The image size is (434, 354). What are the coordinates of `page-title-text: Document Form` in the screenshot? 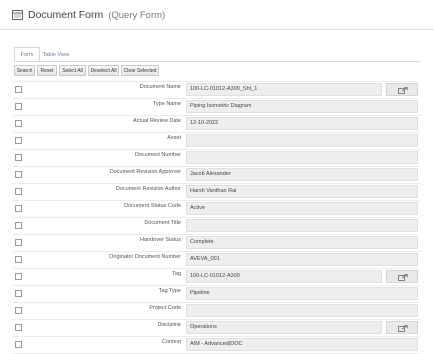 It's located at (66, 15).